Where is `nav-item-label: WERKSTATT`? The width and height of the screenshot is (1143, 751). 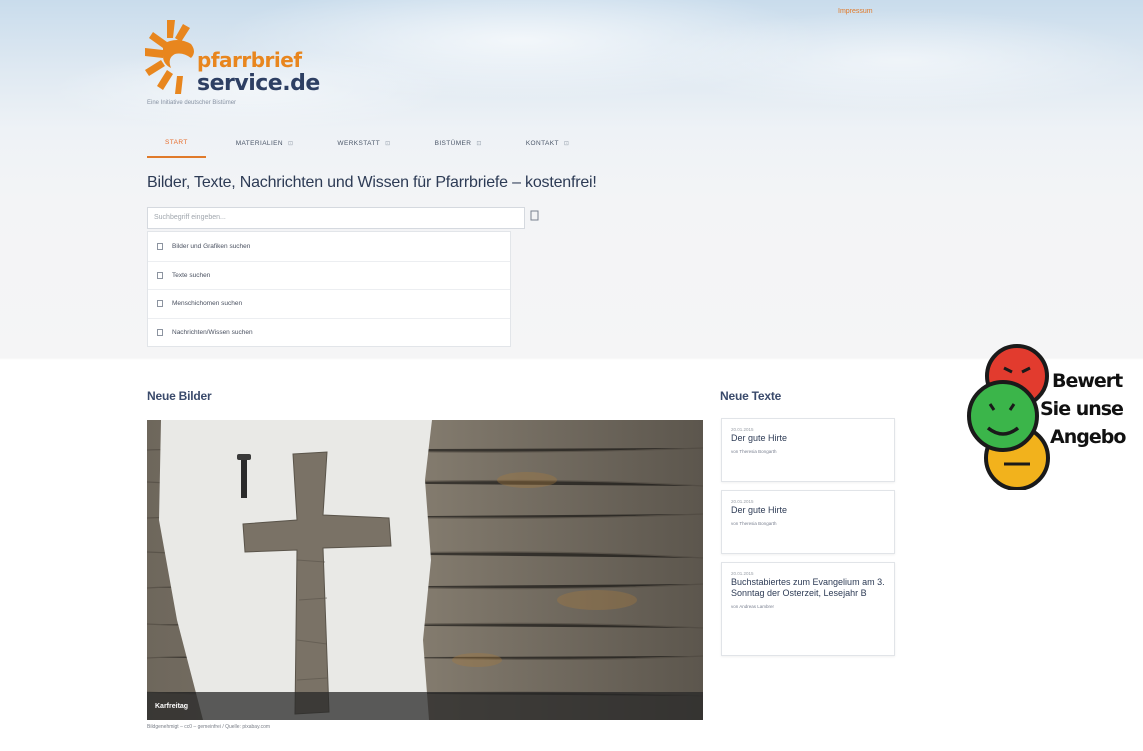 nav-item-label: WERKSTATT is located at coordinates (359, 143).